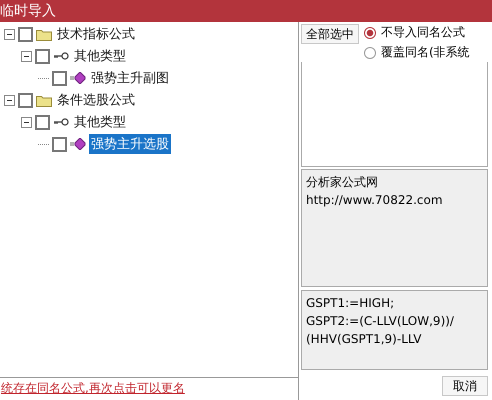  I want to click on info-text: 分析家公式网, so click(342, 182).